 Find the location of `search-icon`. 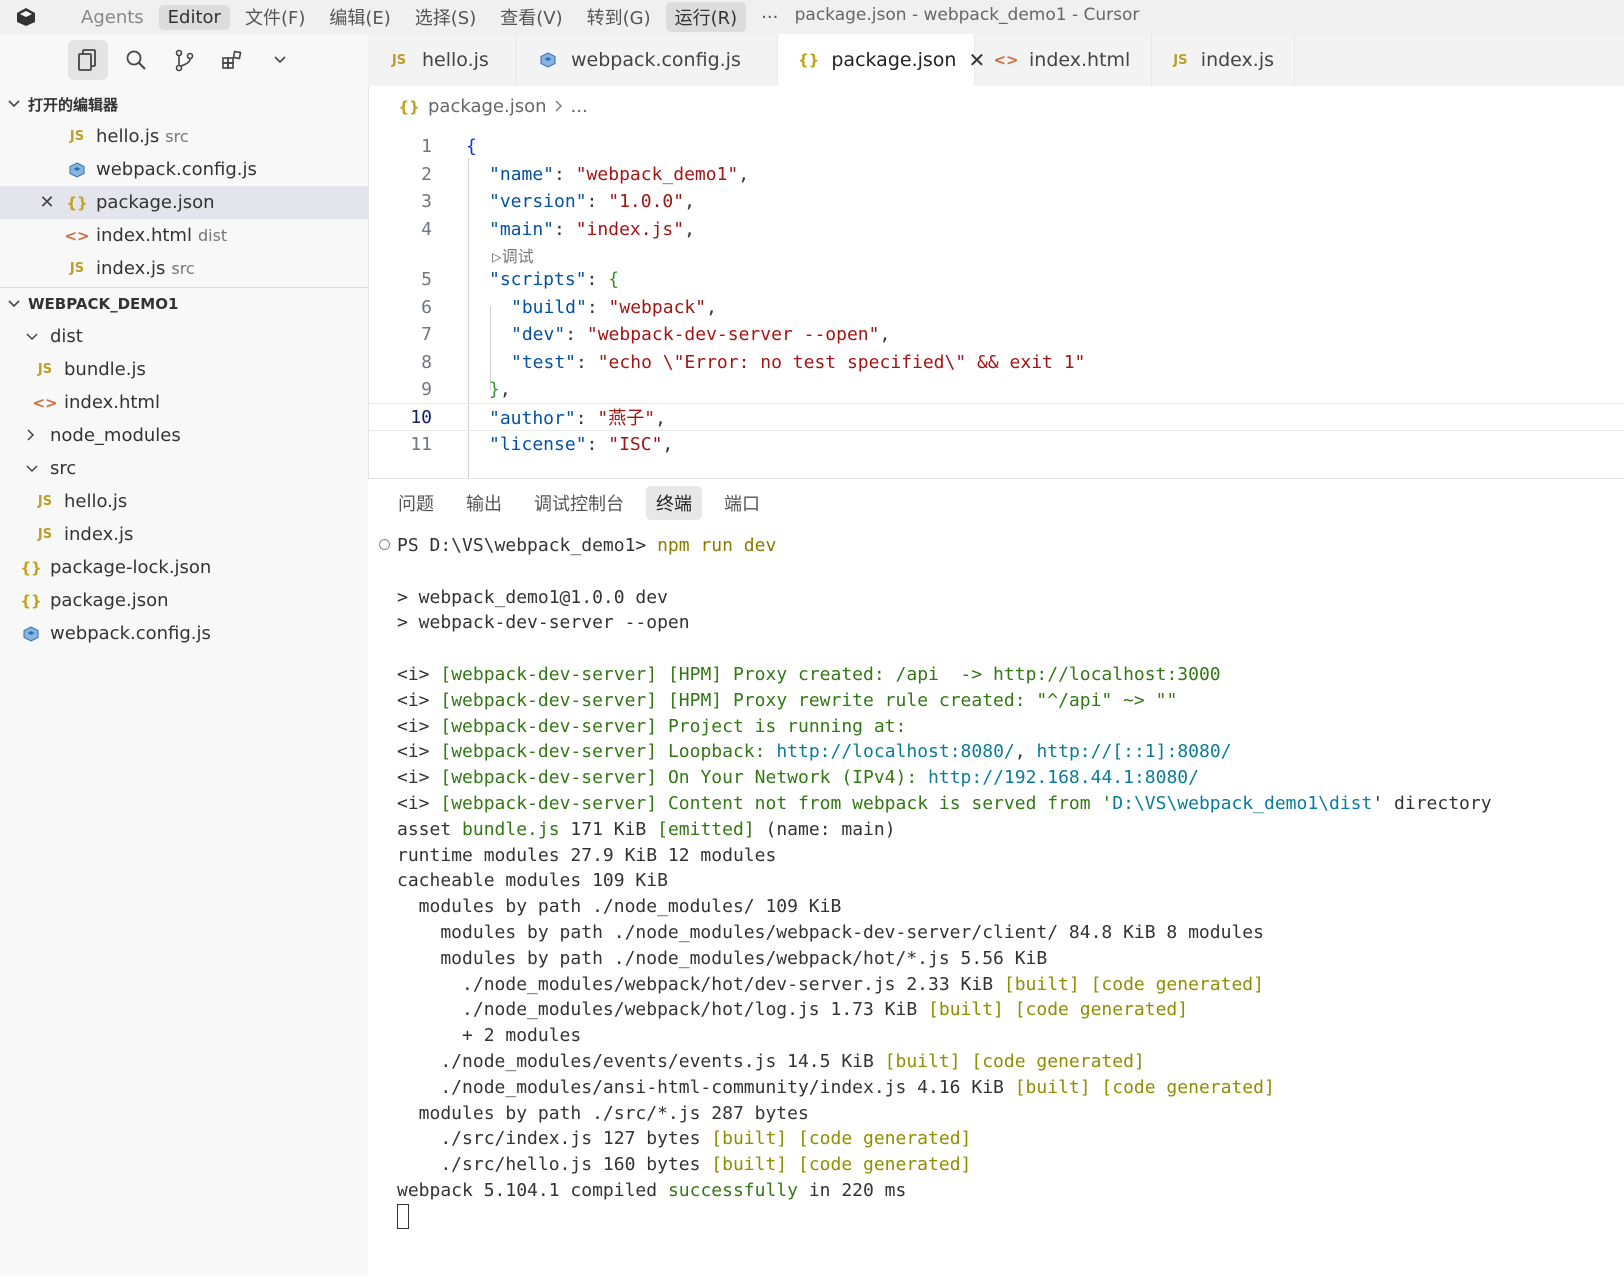

search-icon is located at coordinates (136, 60).